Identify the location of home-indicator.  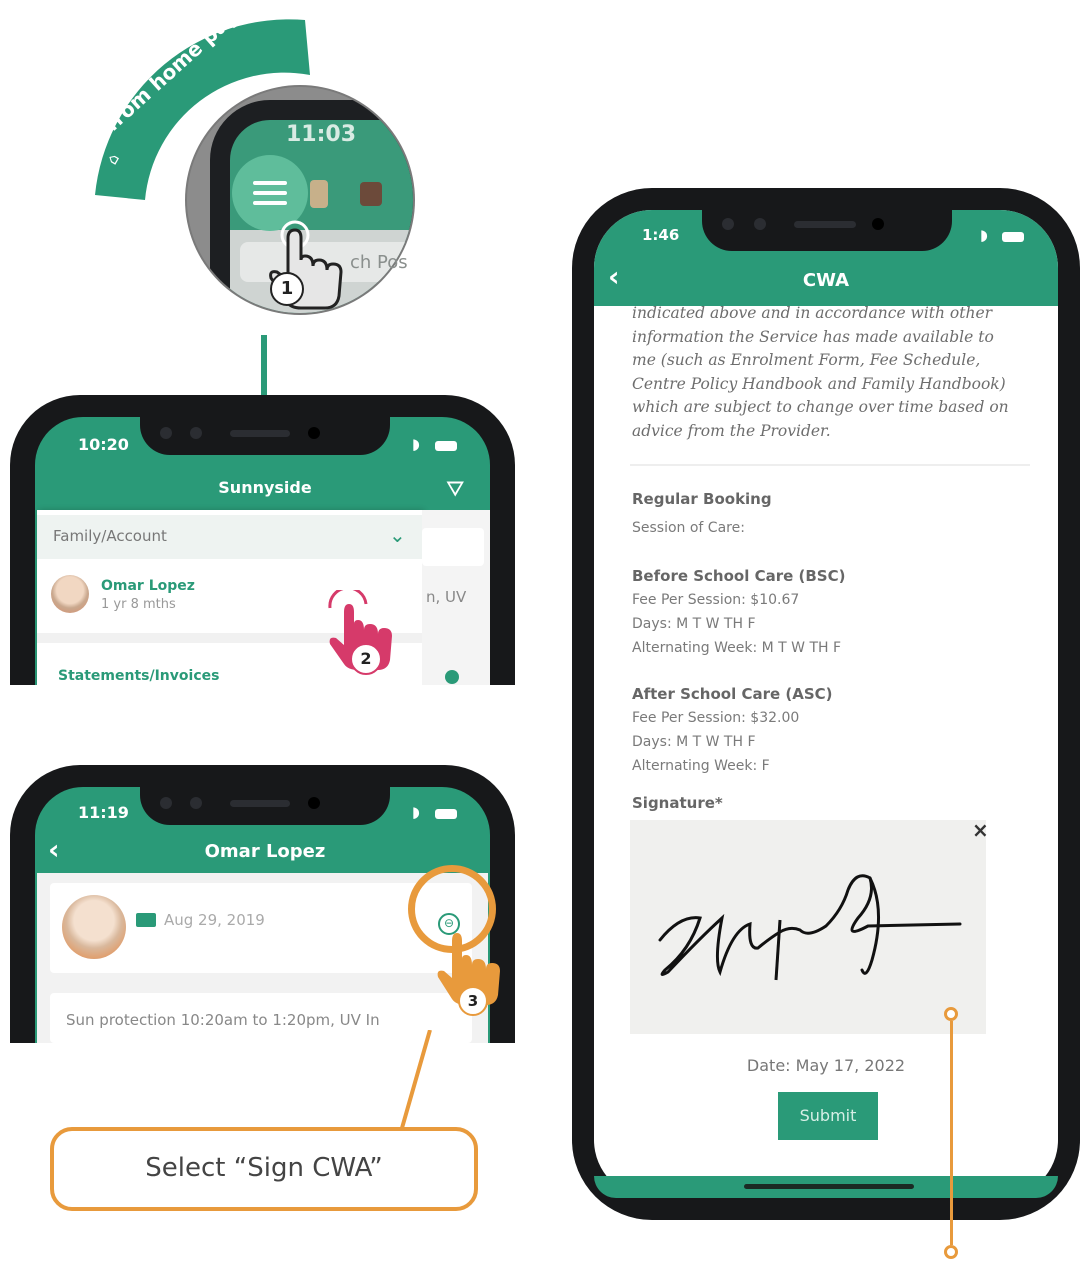
(829, 1186).